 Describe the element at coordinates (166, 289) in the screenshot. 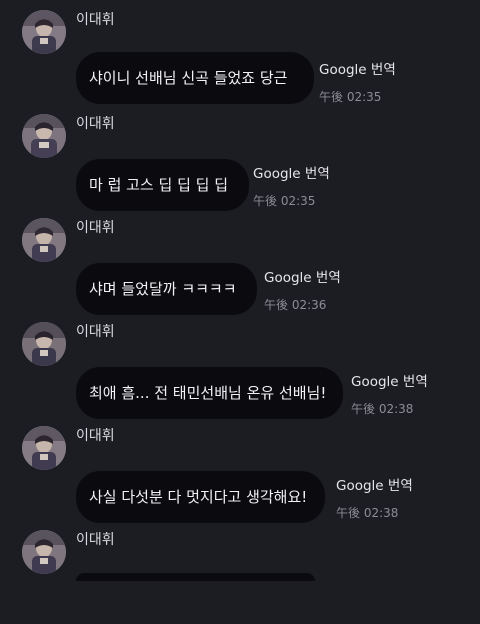

I see `message-bubble: 샤며 들었달까 ㅋㅋㅋㅋ` at that location.